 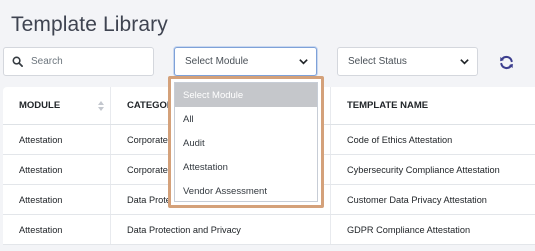 I want to click on refresh-button, so click(x=506, y=62).